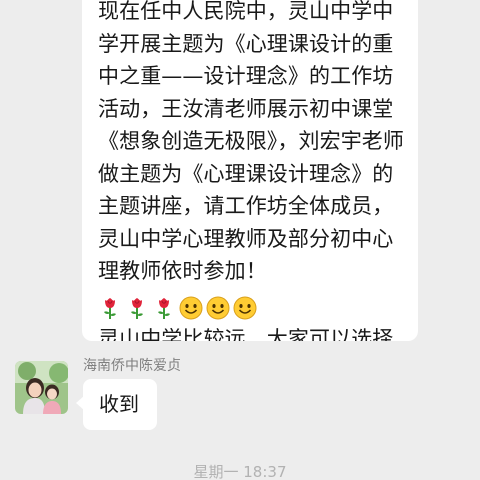  I want to click on message-bubble-reply: 收到, so click(116, 404).